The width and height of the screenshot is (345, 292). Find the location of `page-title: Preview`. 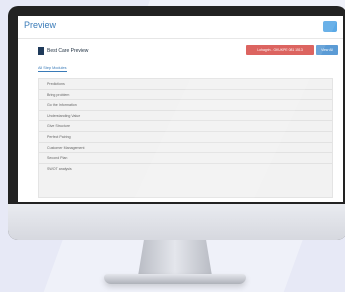

page-title: Preview is located at coordinates (40, 25).